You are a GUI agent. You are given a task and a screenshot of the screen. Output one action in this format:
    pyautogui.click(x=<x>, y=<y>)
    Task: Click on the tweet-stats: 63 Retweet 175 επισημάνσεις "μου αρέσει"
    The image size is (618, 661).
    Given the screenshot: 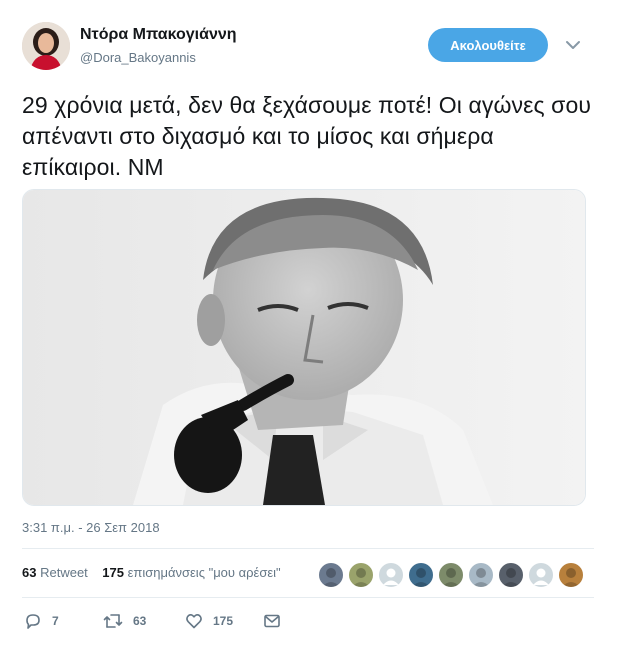 What is the action you would take?
    pyautogui.click(x=151, y=572)
    